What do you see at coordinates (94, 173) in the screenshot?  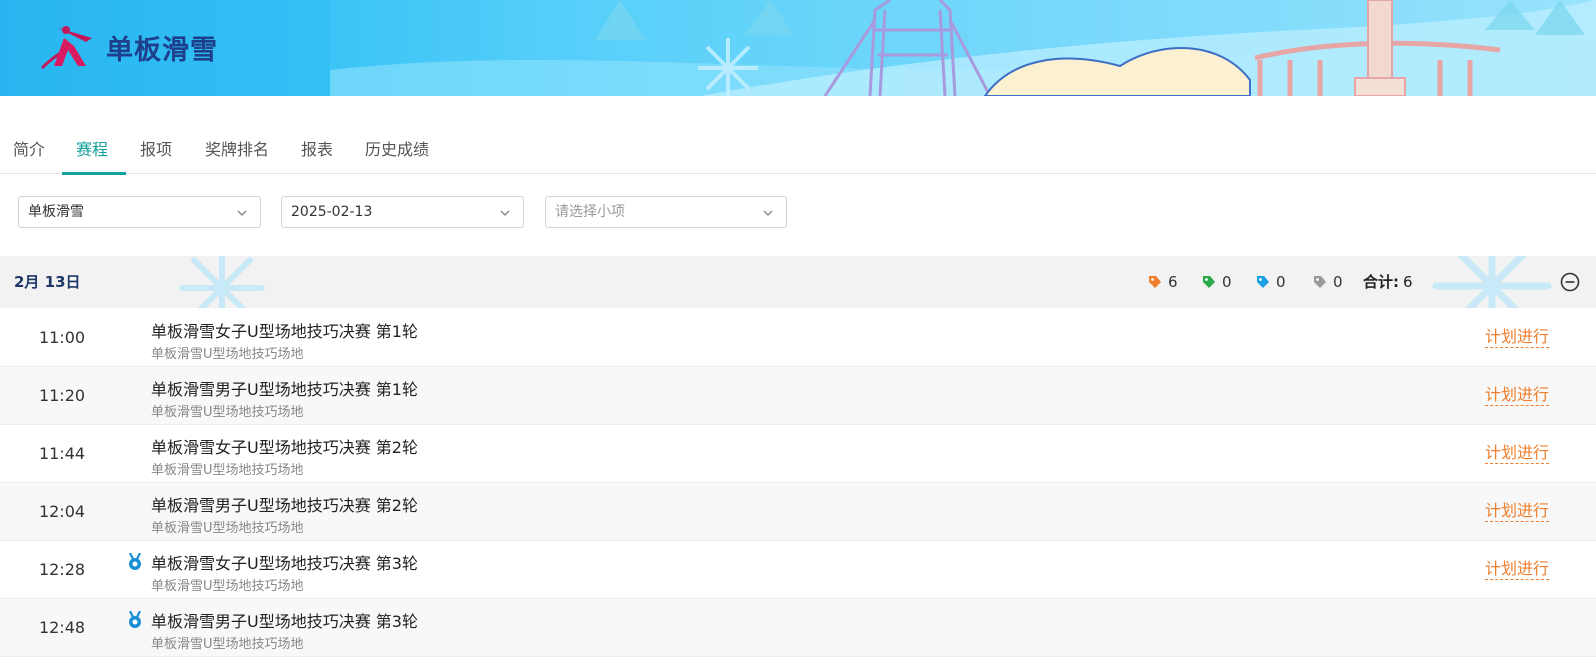 I see `active-tab-indicator` at bounding box center [94, 173].